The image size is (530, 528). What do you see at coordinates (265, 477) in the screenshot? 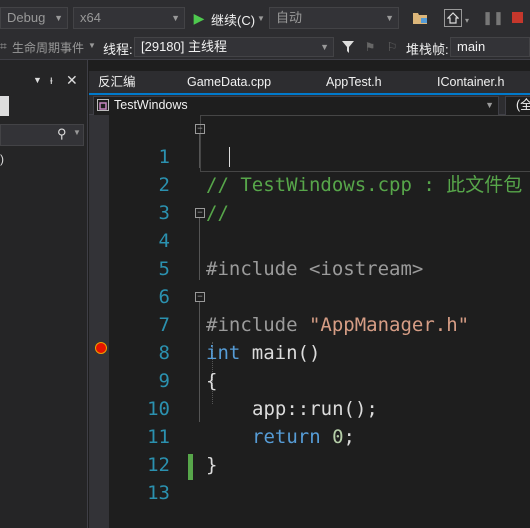
I see `code-line-13: 13` at bounding box center [265, 477].